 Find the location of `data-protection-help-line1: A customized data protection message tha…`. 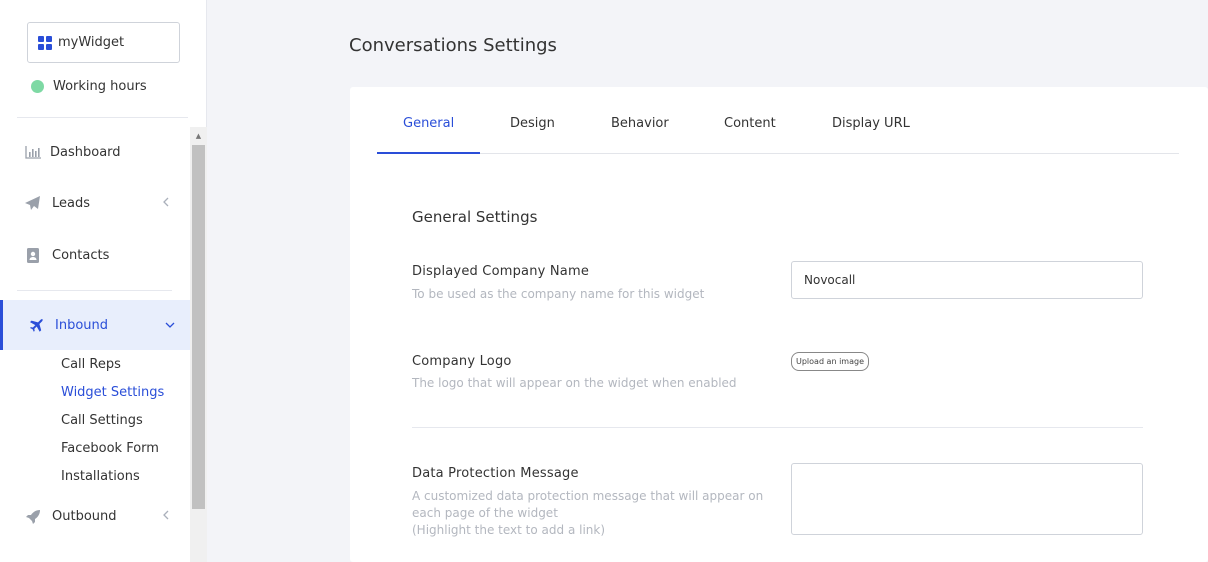

data-protection-help-line1: A customized data protection message tha… is located at coordinates (588, 496).